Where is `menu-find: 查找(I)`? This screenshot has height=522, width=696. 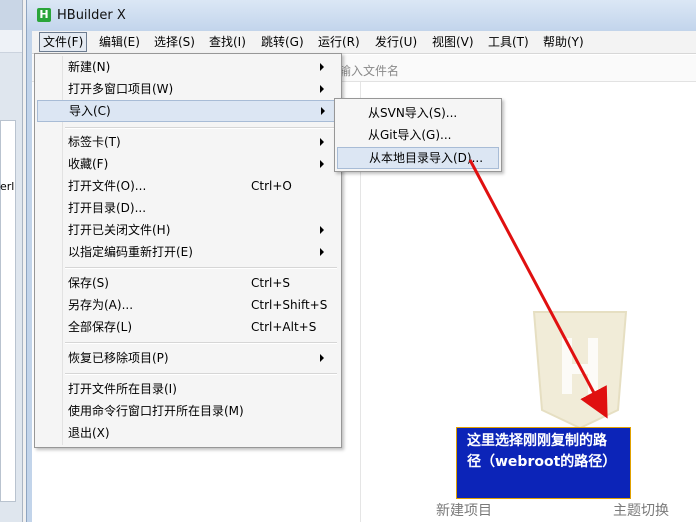
menu-find: 查找(I) is located at coordinates (227, 42).